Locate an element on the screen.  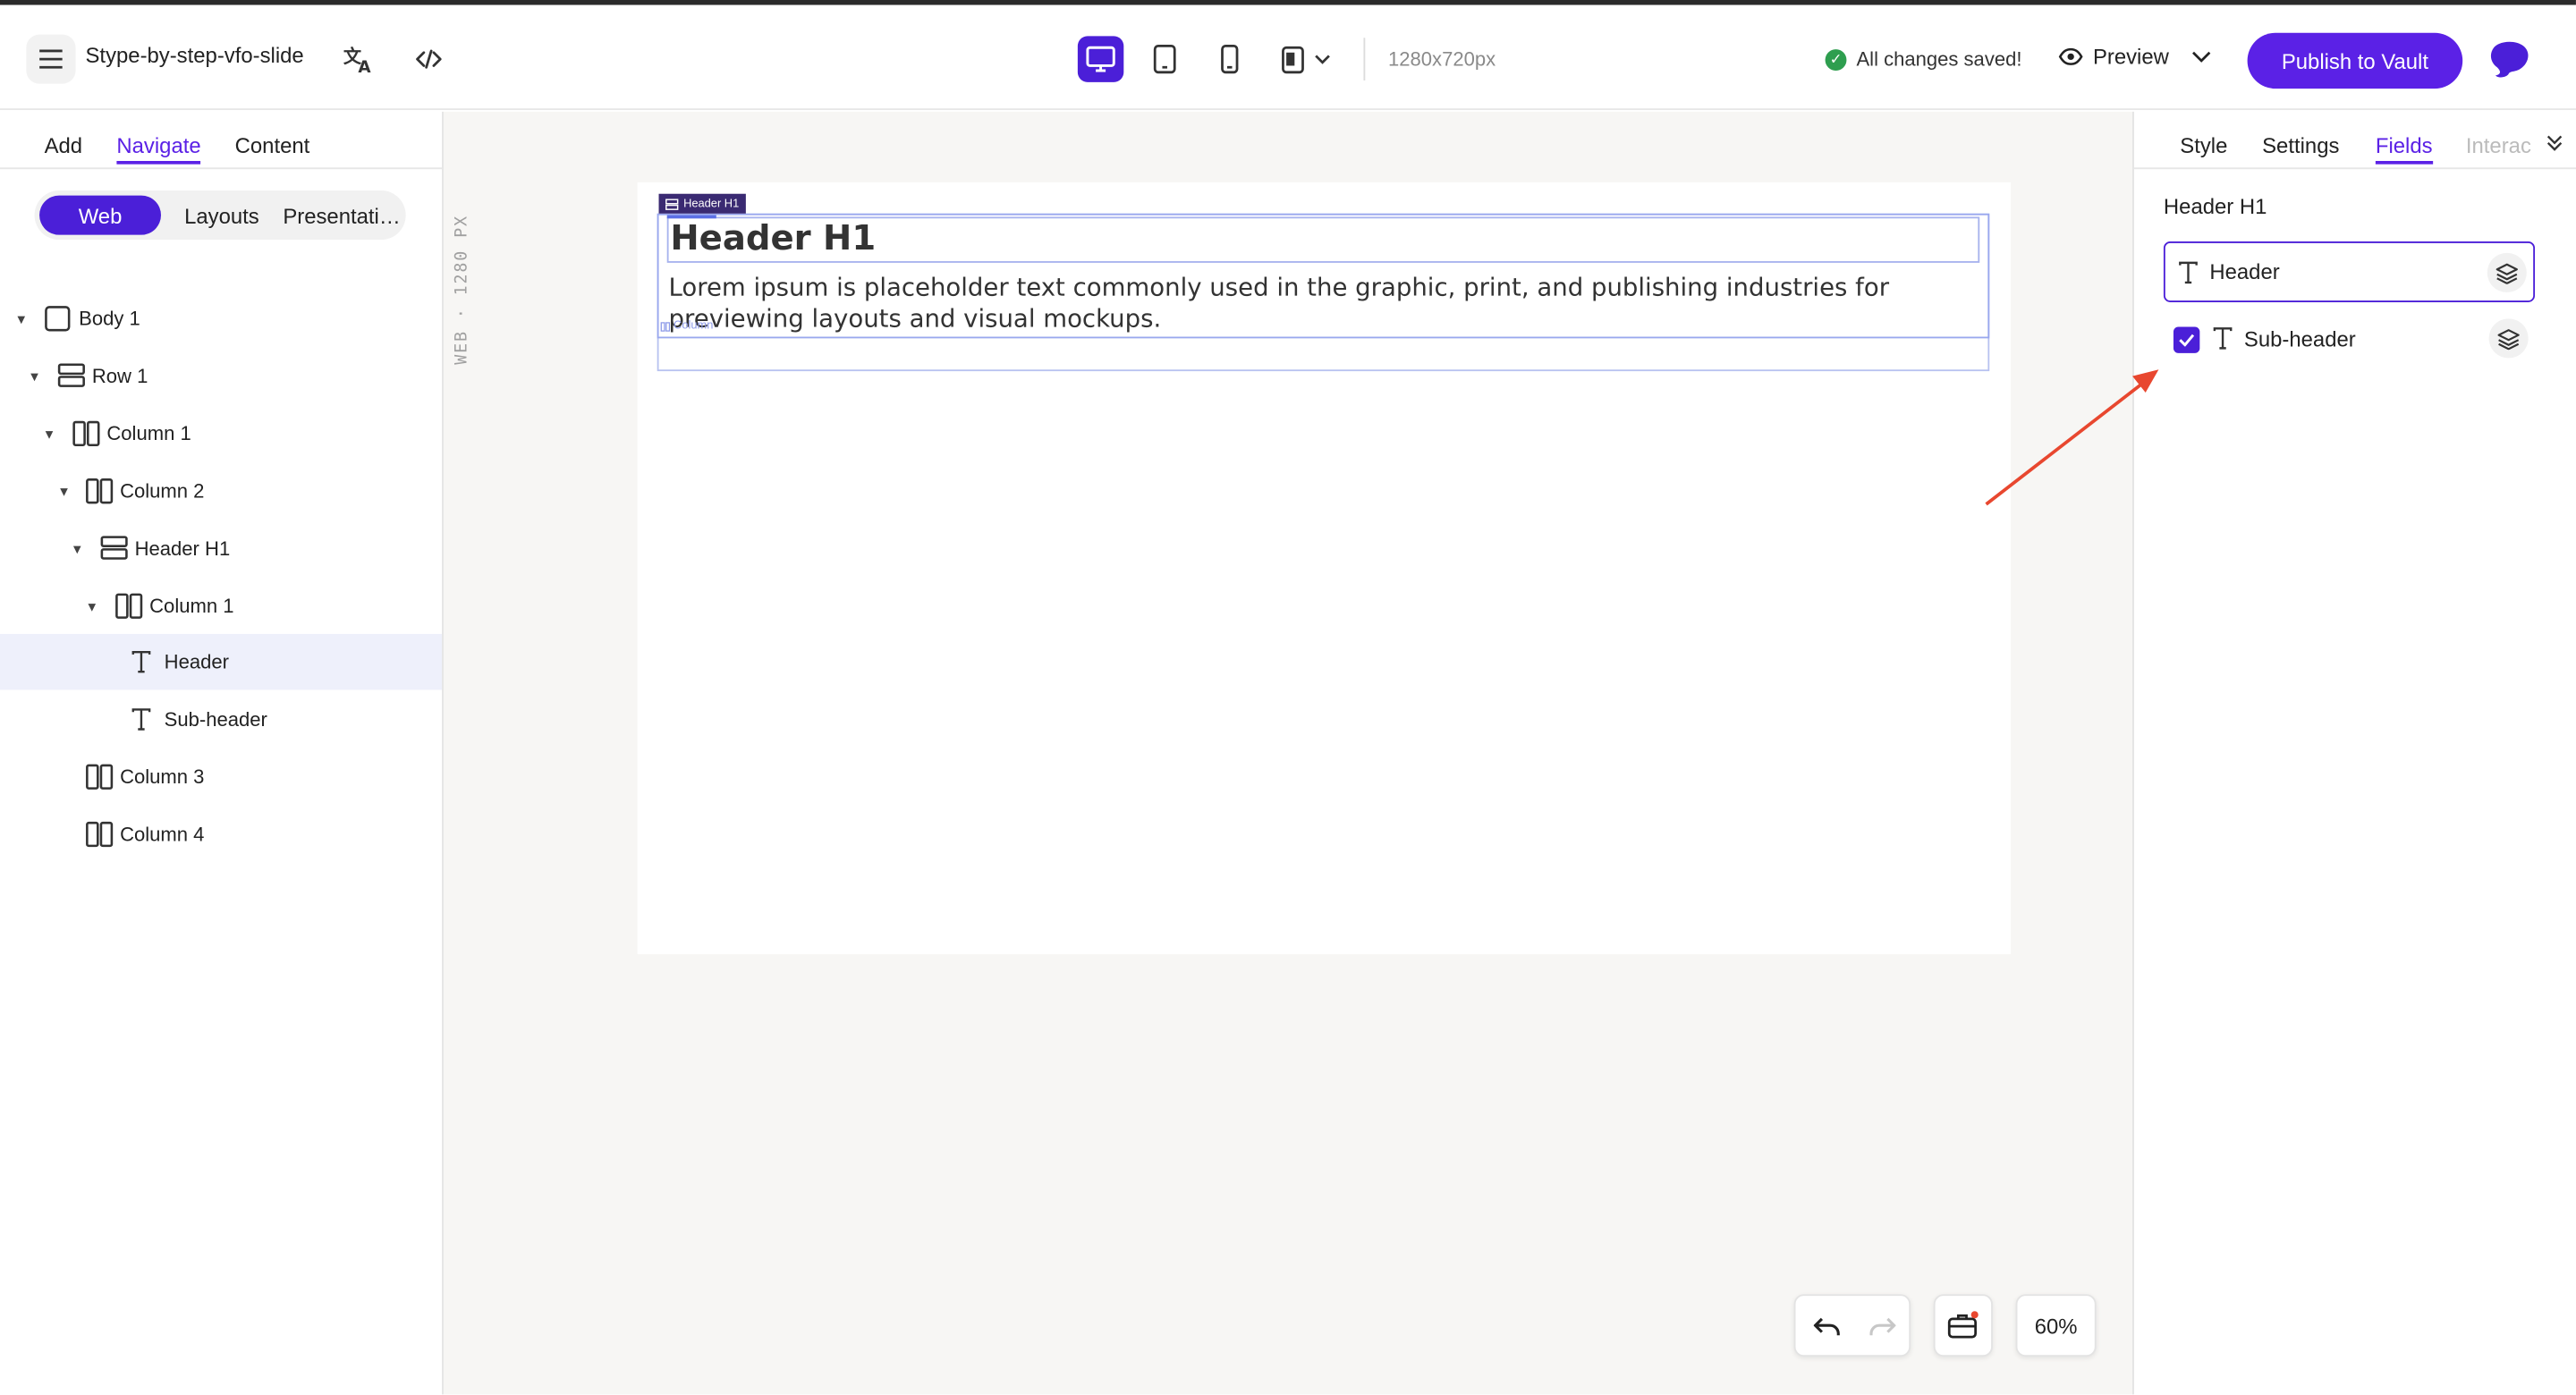
tree-item: ▼ Header H1 is located at coordinates (221, 548).